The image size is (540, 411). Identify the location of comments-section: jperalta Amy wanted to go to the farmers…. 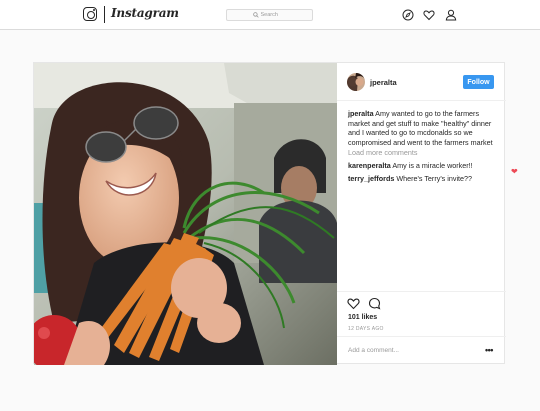
(423, 146).